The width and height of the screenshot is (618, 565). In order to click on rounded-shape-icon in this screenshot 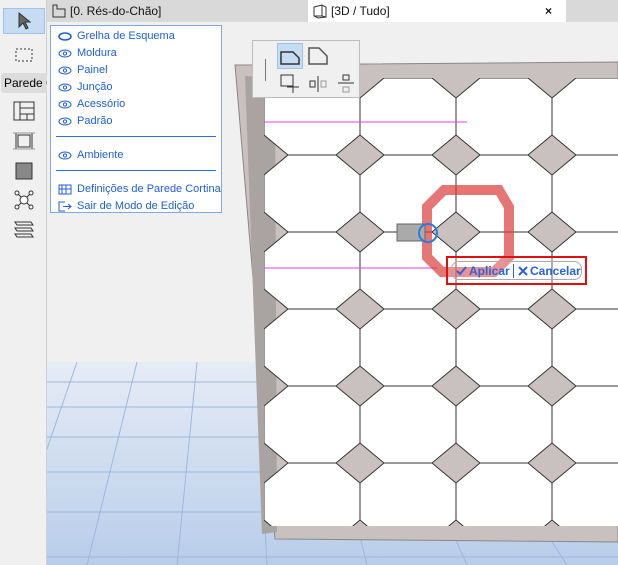, I will do `click(318, 56)`.